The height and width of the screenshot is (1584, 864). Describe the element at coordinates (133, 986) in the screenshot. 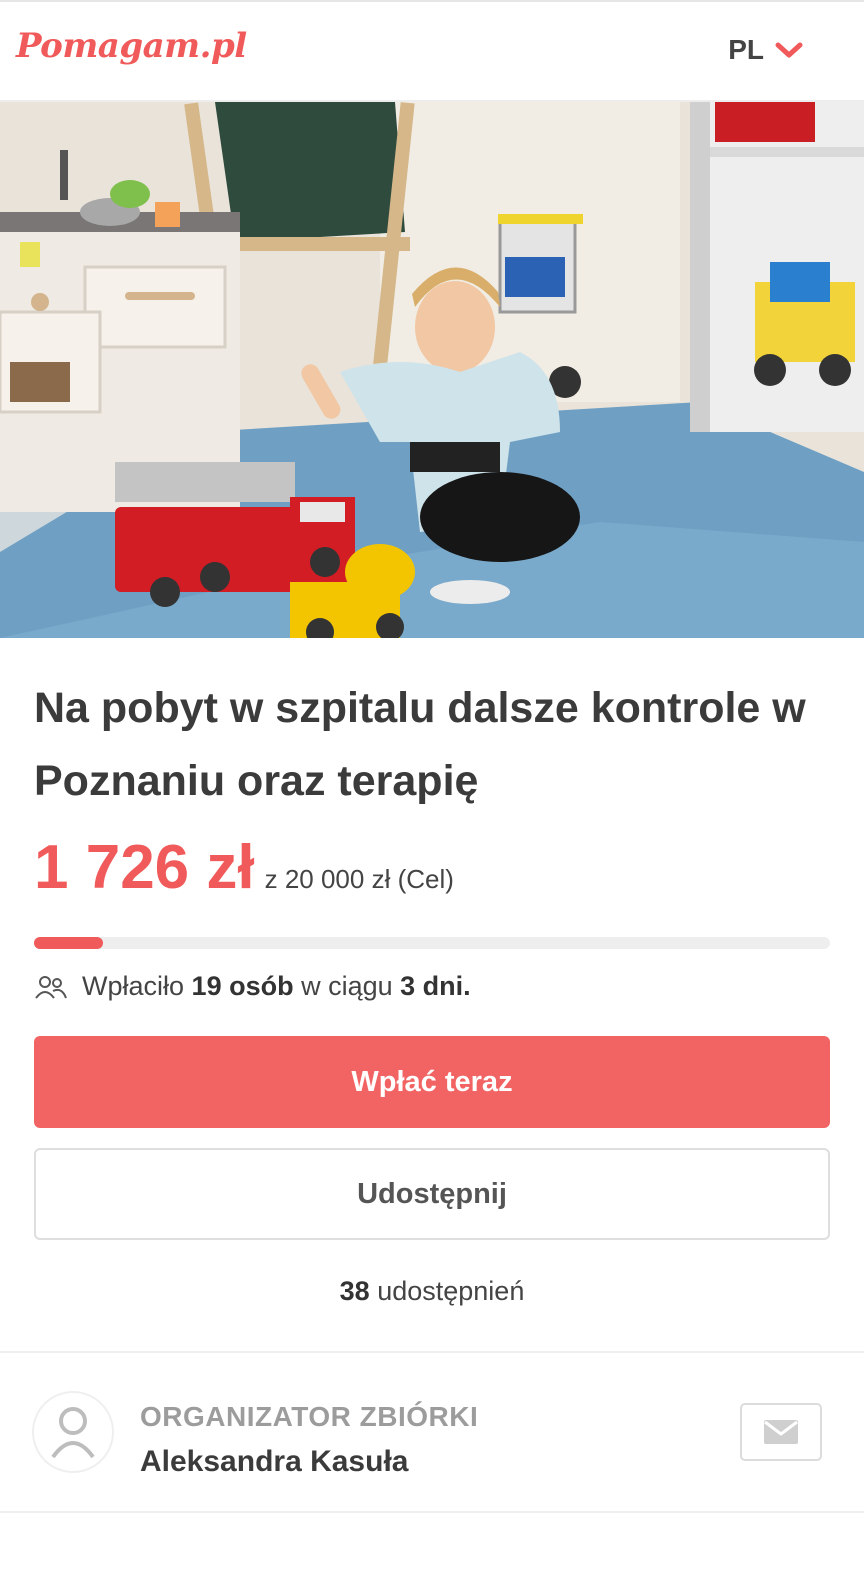

I see `donors-prefix: Wpłaciło` at that location.